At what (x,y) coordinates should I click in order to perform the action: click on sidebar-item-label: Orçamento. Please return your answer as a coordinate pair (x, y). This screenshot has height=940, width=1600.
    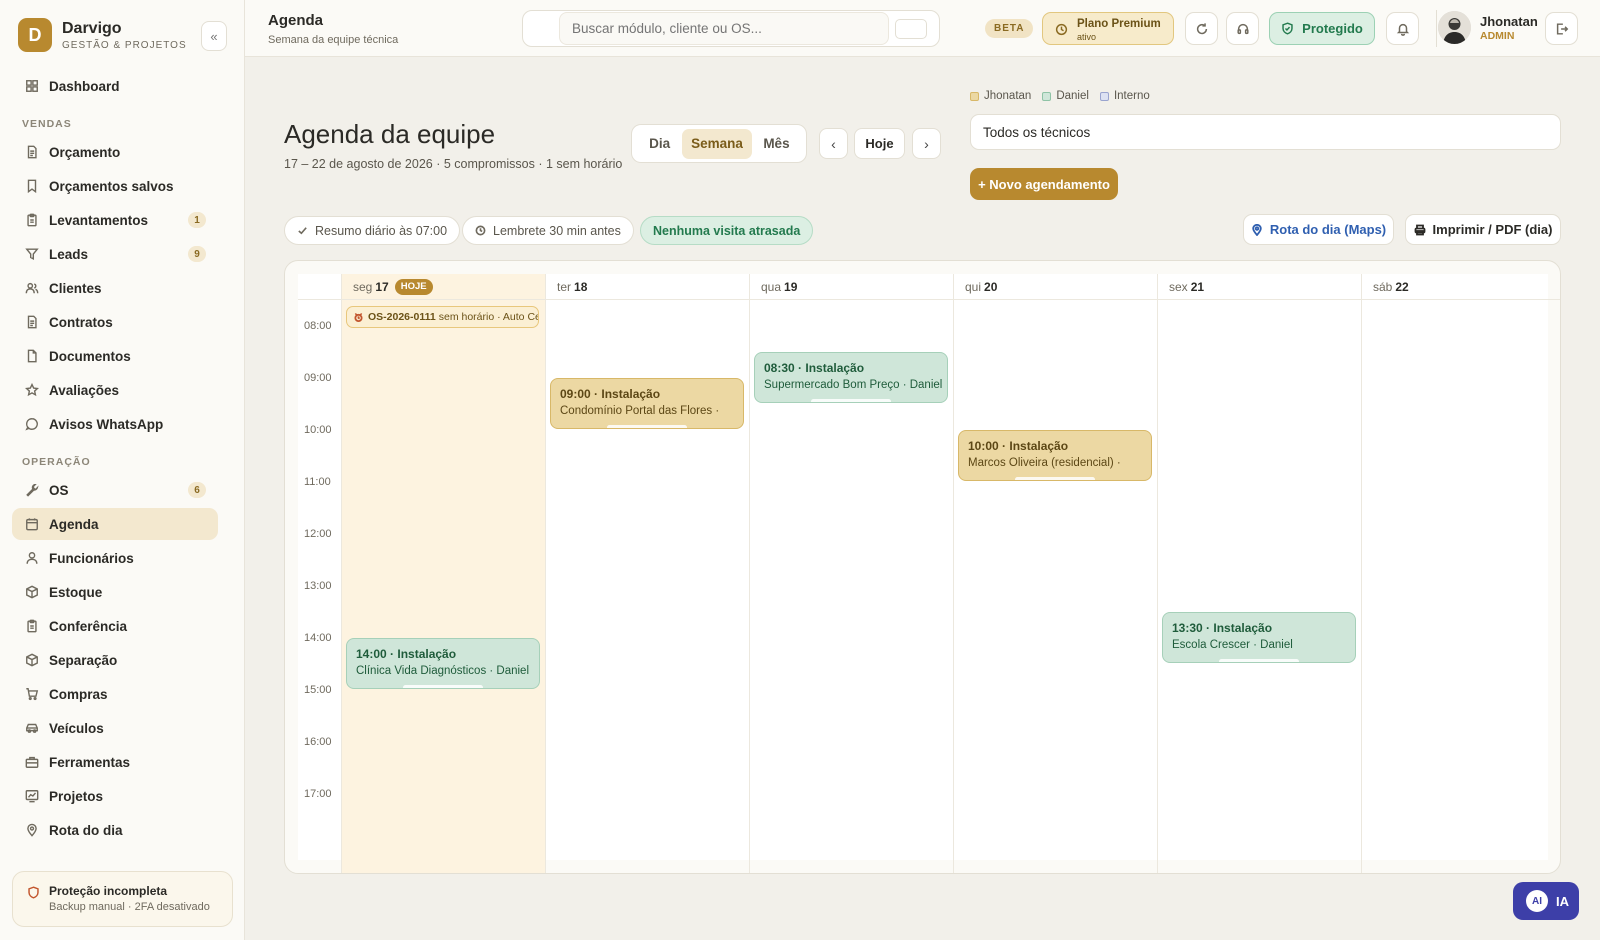
    Looking at the image, I should click on (85, 152).